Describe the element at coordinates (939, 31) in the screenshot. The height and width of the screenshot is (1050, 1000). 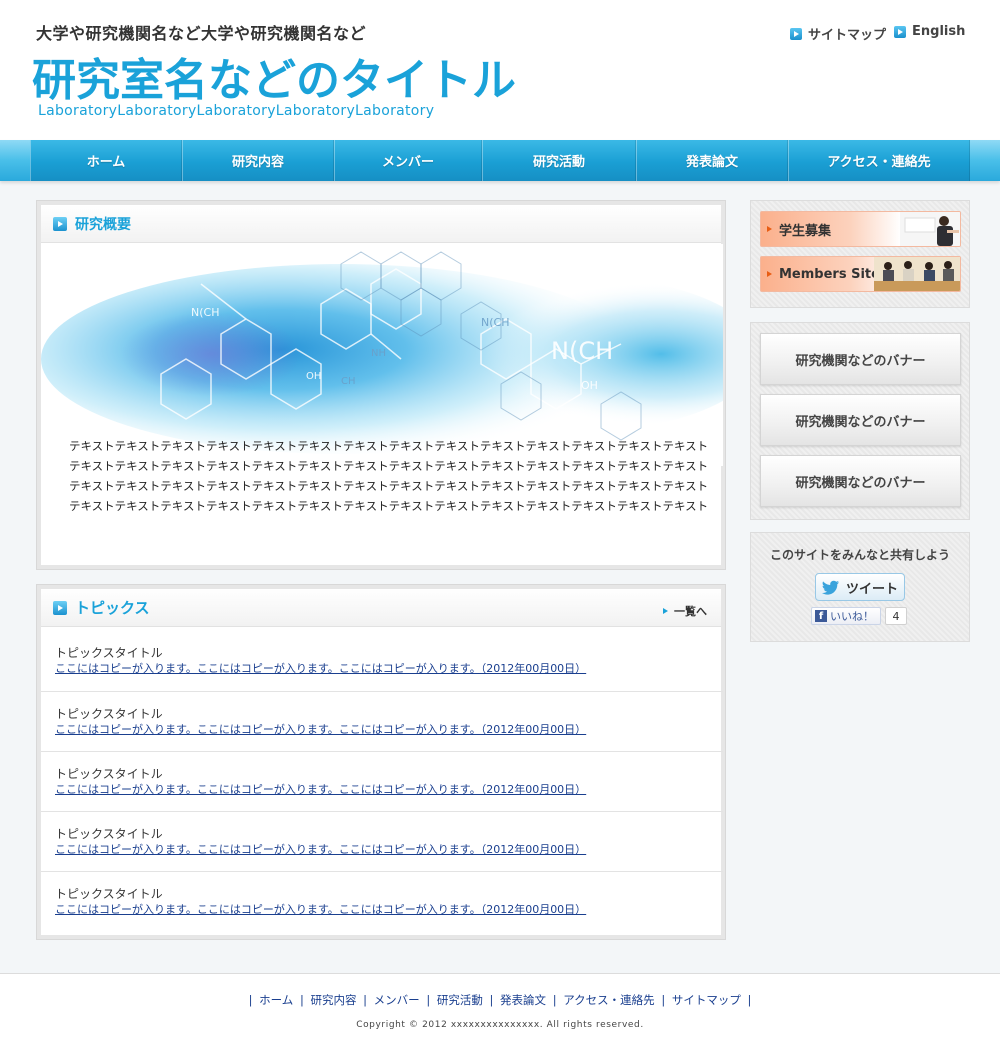
I see `english-label: English` at that location.